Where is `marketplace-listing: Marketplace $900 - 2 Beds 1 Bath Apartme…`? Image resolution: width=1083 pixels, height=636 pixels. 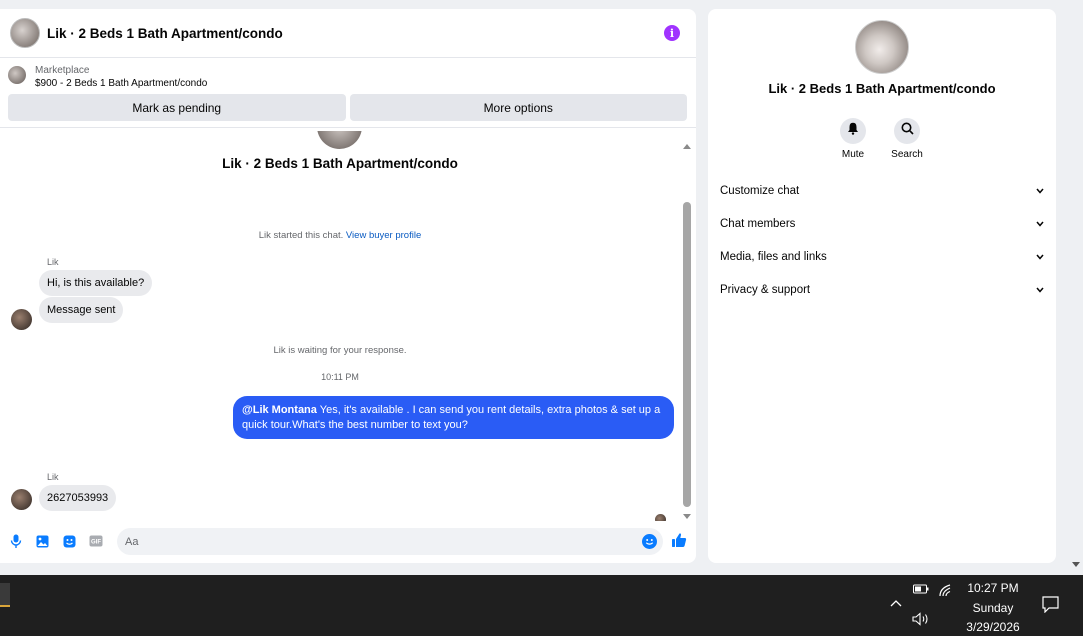 marketplace-listing: Marketplace $900 - 2 Beds 1 Bath Apartme… is located at coordinates (348, 76).